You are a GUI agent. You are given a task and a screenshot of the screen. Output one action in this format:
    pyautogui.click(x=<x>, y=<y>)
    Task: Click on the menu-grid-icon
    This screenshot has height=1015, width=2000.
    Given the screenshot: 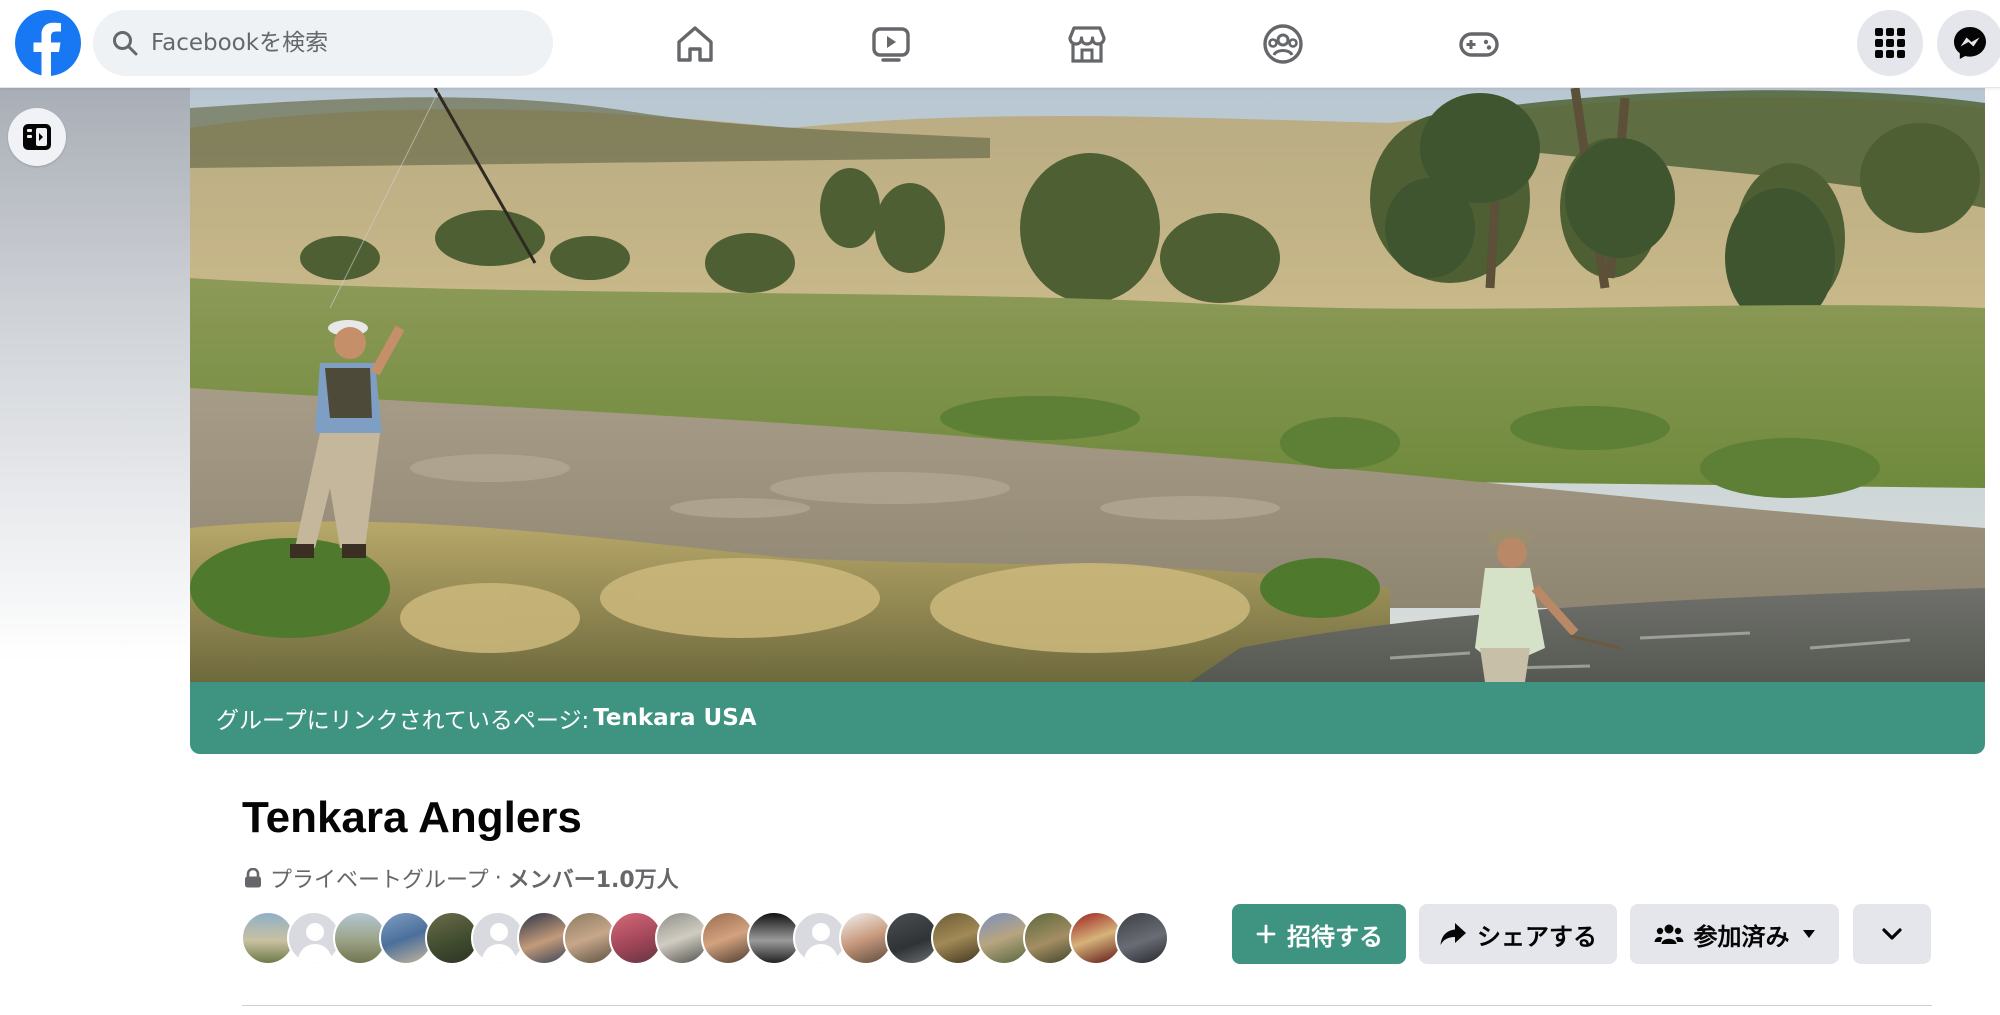 What is the action you would take?
    pyautogui.click(x=1890, y=43)
    